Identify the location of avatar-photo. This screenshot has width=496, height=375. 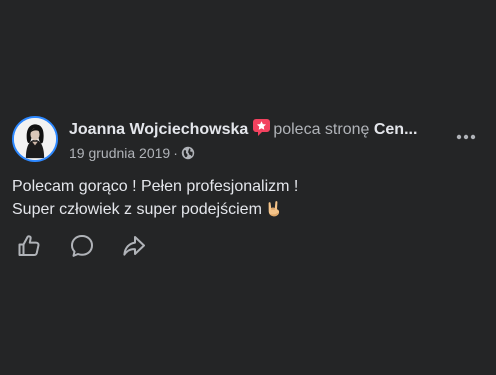
(35, 139).